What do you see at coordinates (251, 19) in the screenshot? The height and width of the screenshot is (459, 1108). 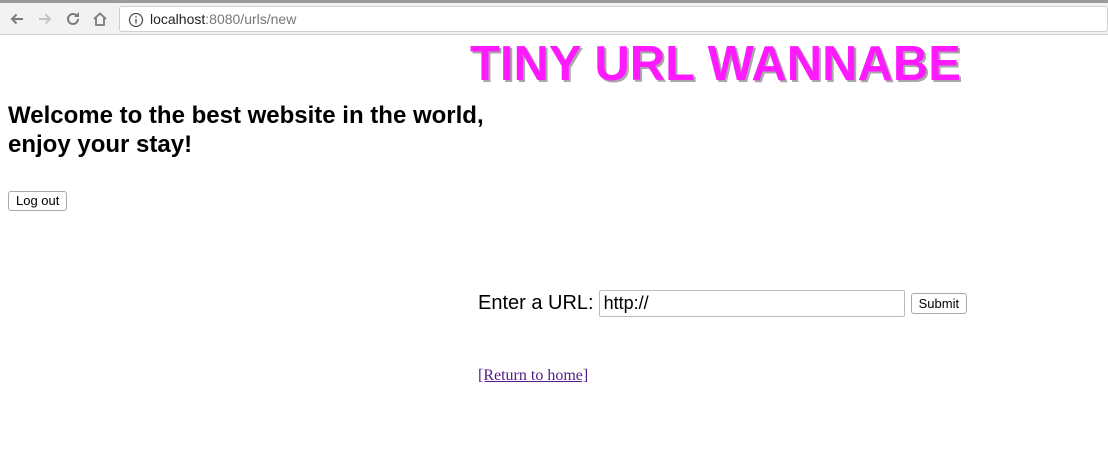 I see `url-path: :8080/urls/new` at bounding box center [251, 19].